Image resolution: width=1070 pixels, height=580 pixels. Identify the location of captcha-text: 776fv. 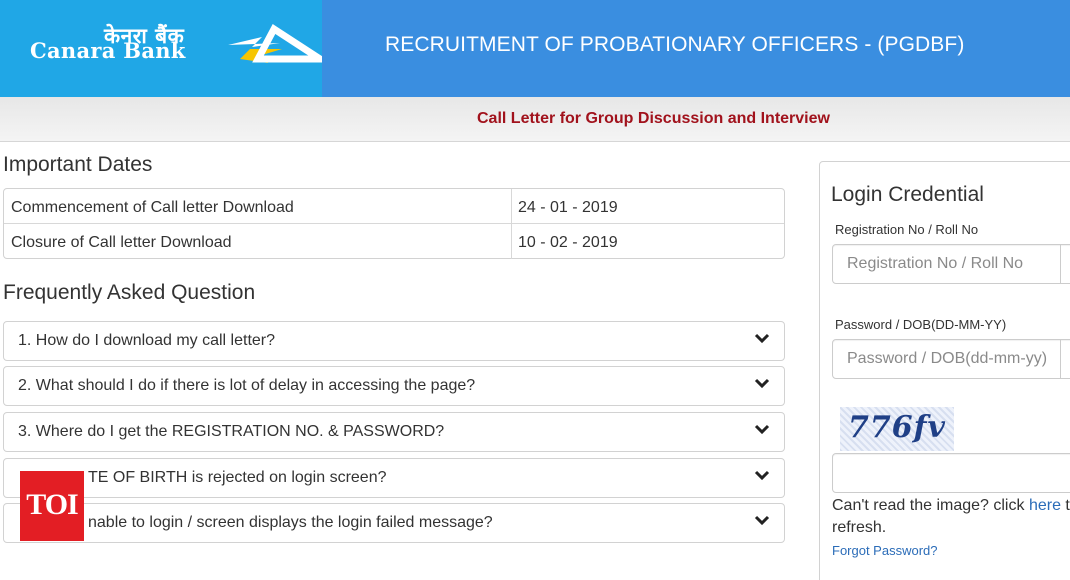
(897, 427).